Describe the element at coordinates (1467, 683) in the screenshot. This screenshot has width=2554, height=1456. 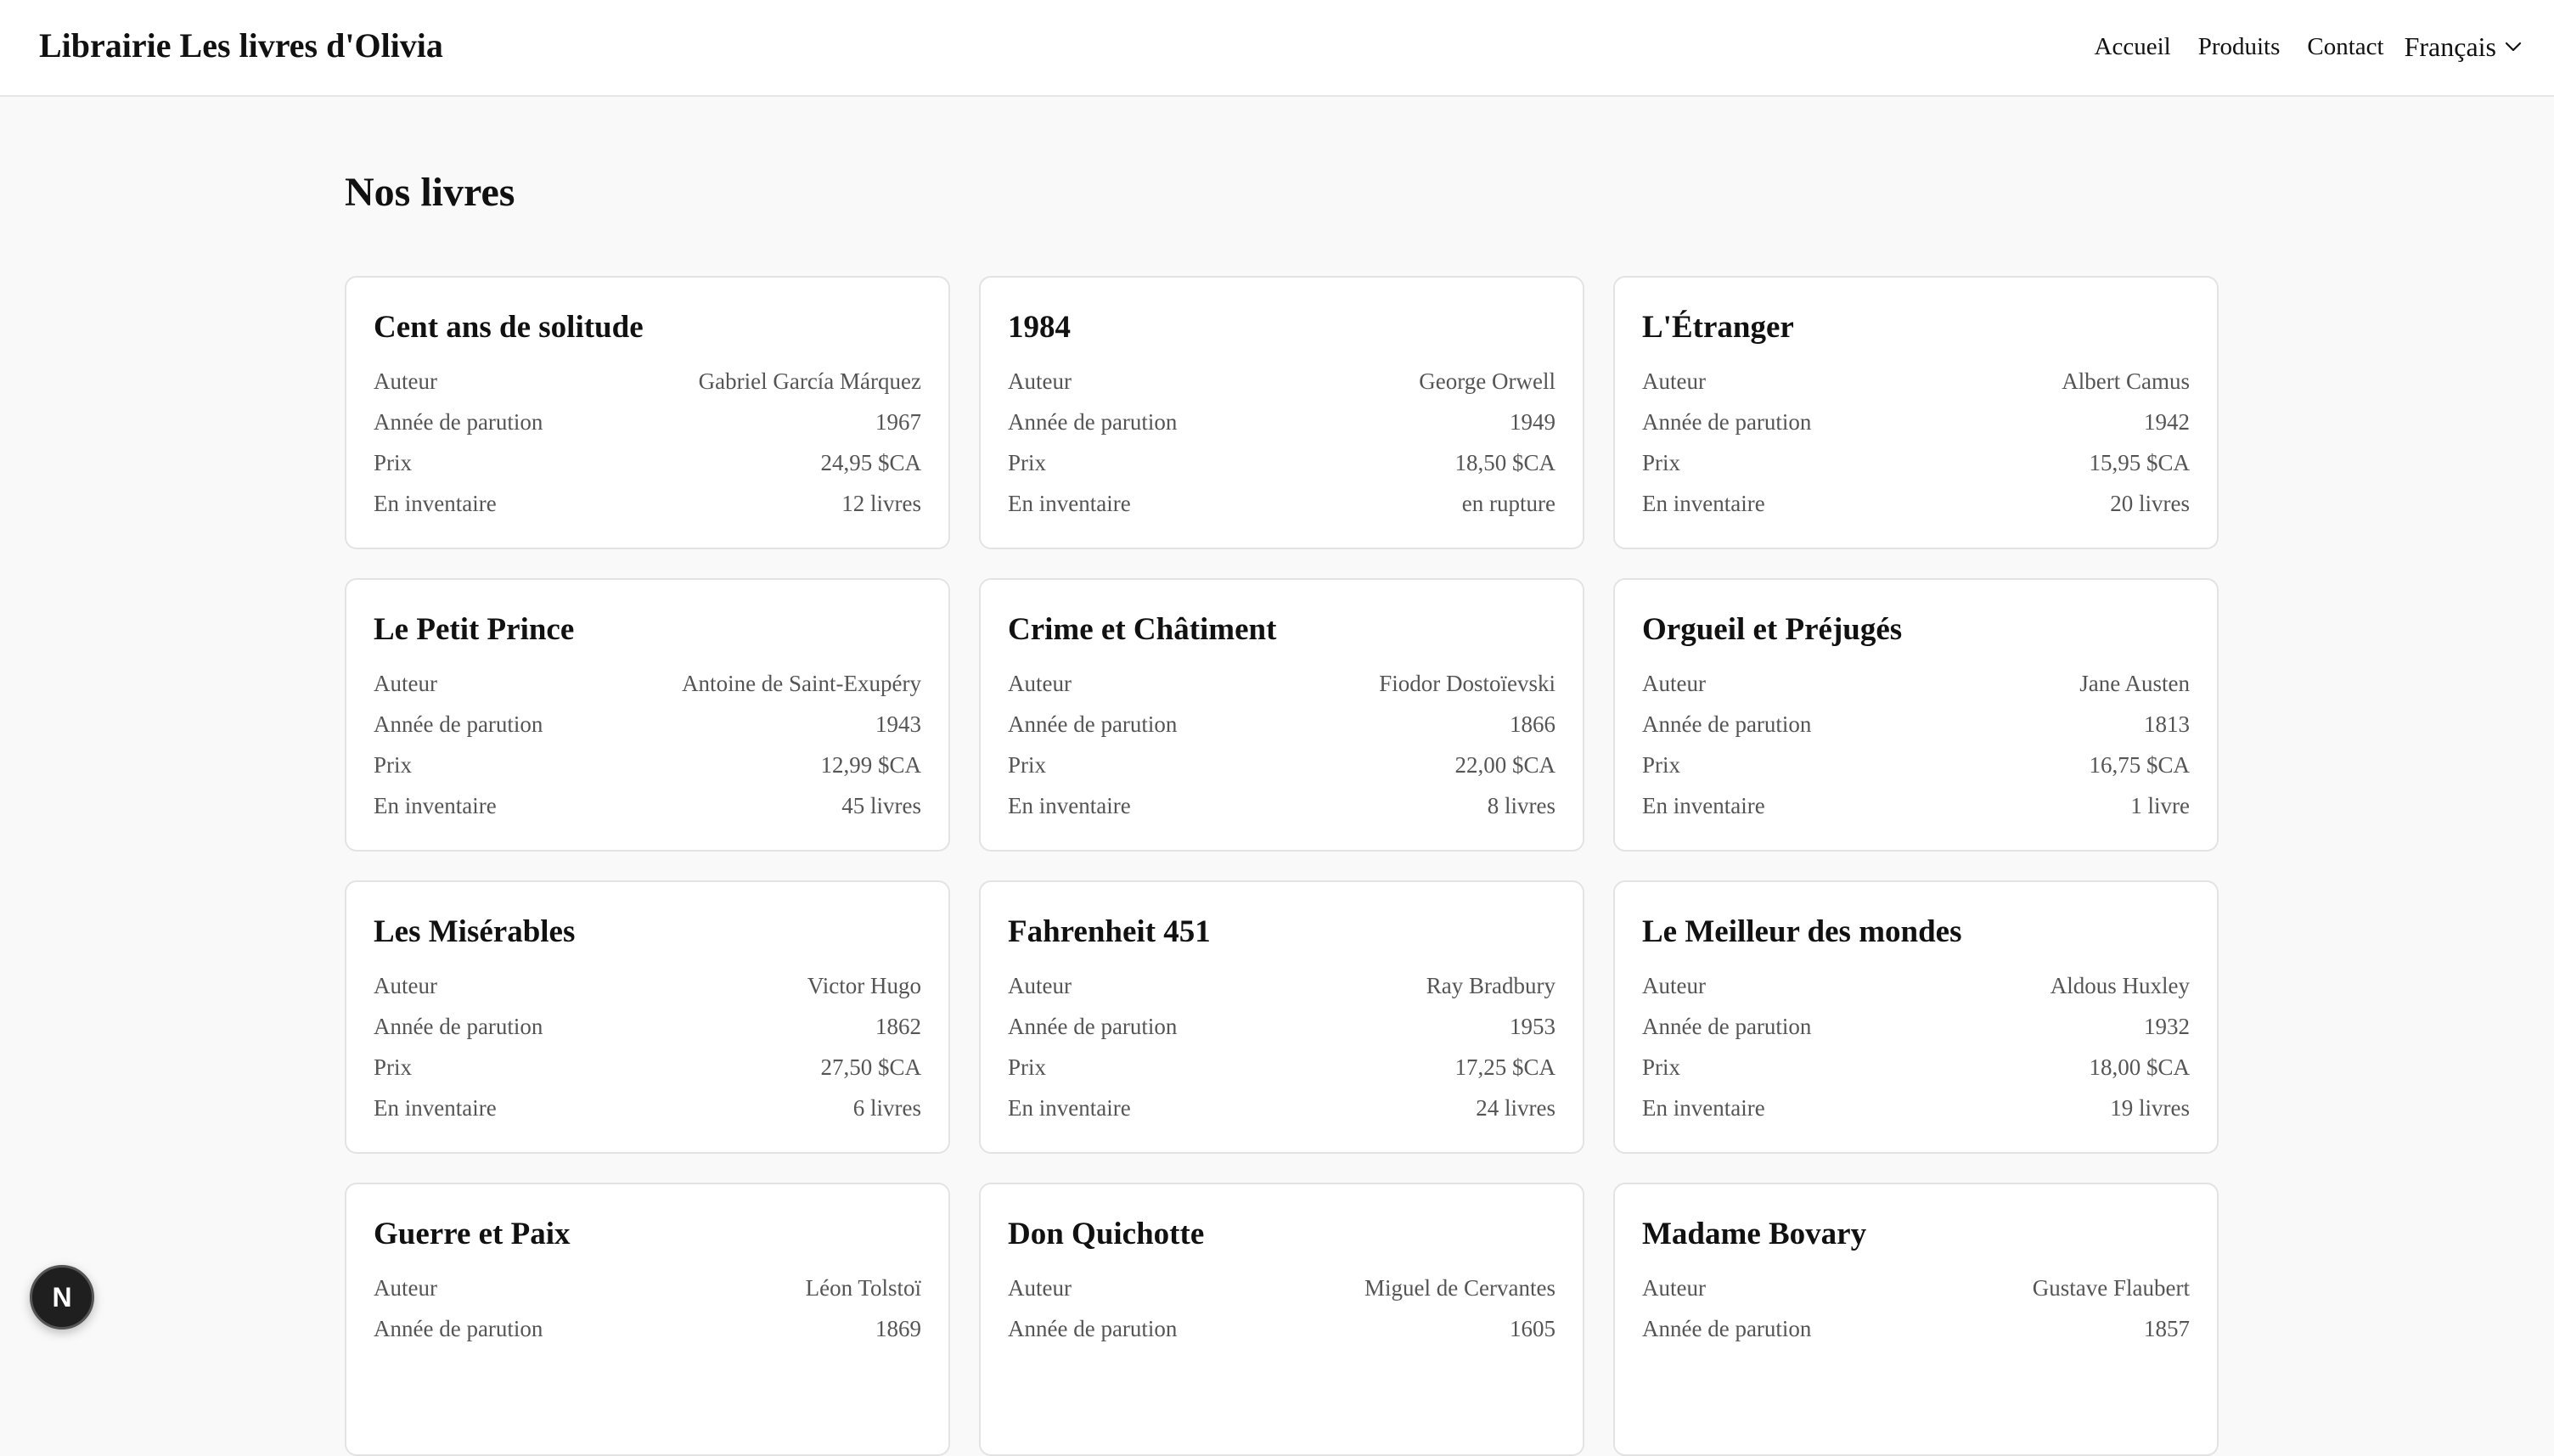
I see `book-author-value: Fiodor Dostoïevski` at that location.